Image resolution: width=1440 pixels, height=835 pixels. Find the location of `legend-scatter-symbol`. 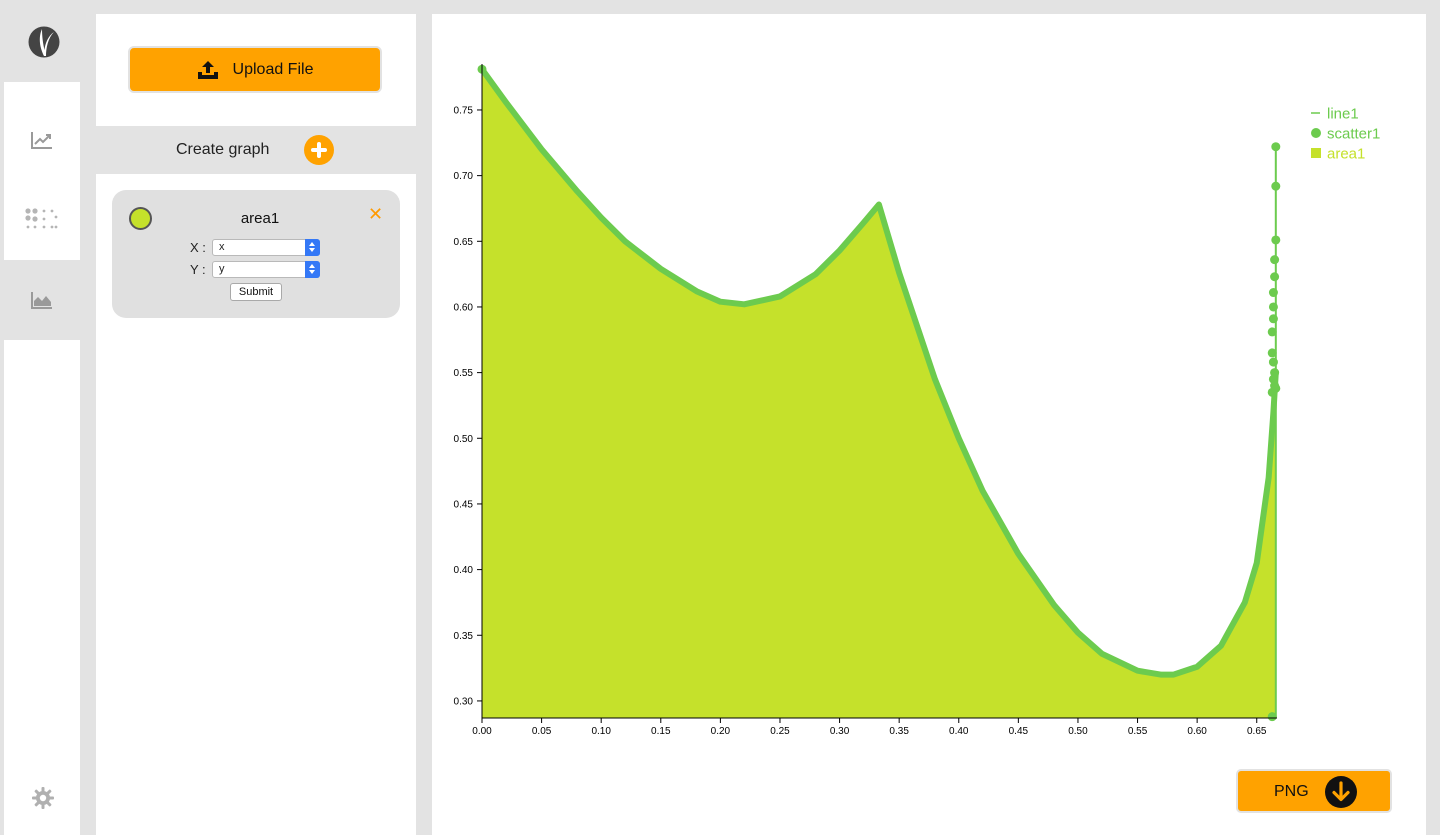

legend-scatter-symbol is located at coordinates (1316, 133).